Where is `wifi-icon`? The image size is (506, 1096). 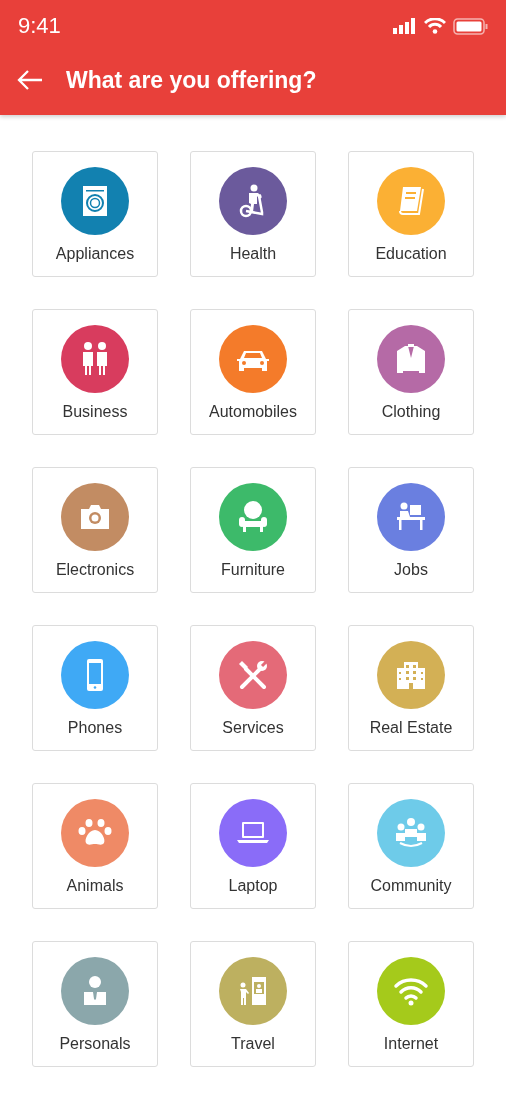
wifi-icon is located at coordinates (435, 26).